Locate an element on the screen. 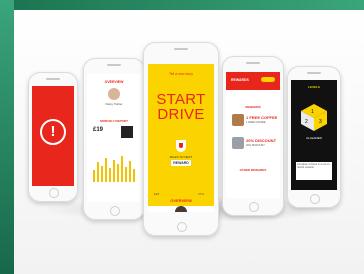  rank-badge-icon is located at coordinates (127, 132).